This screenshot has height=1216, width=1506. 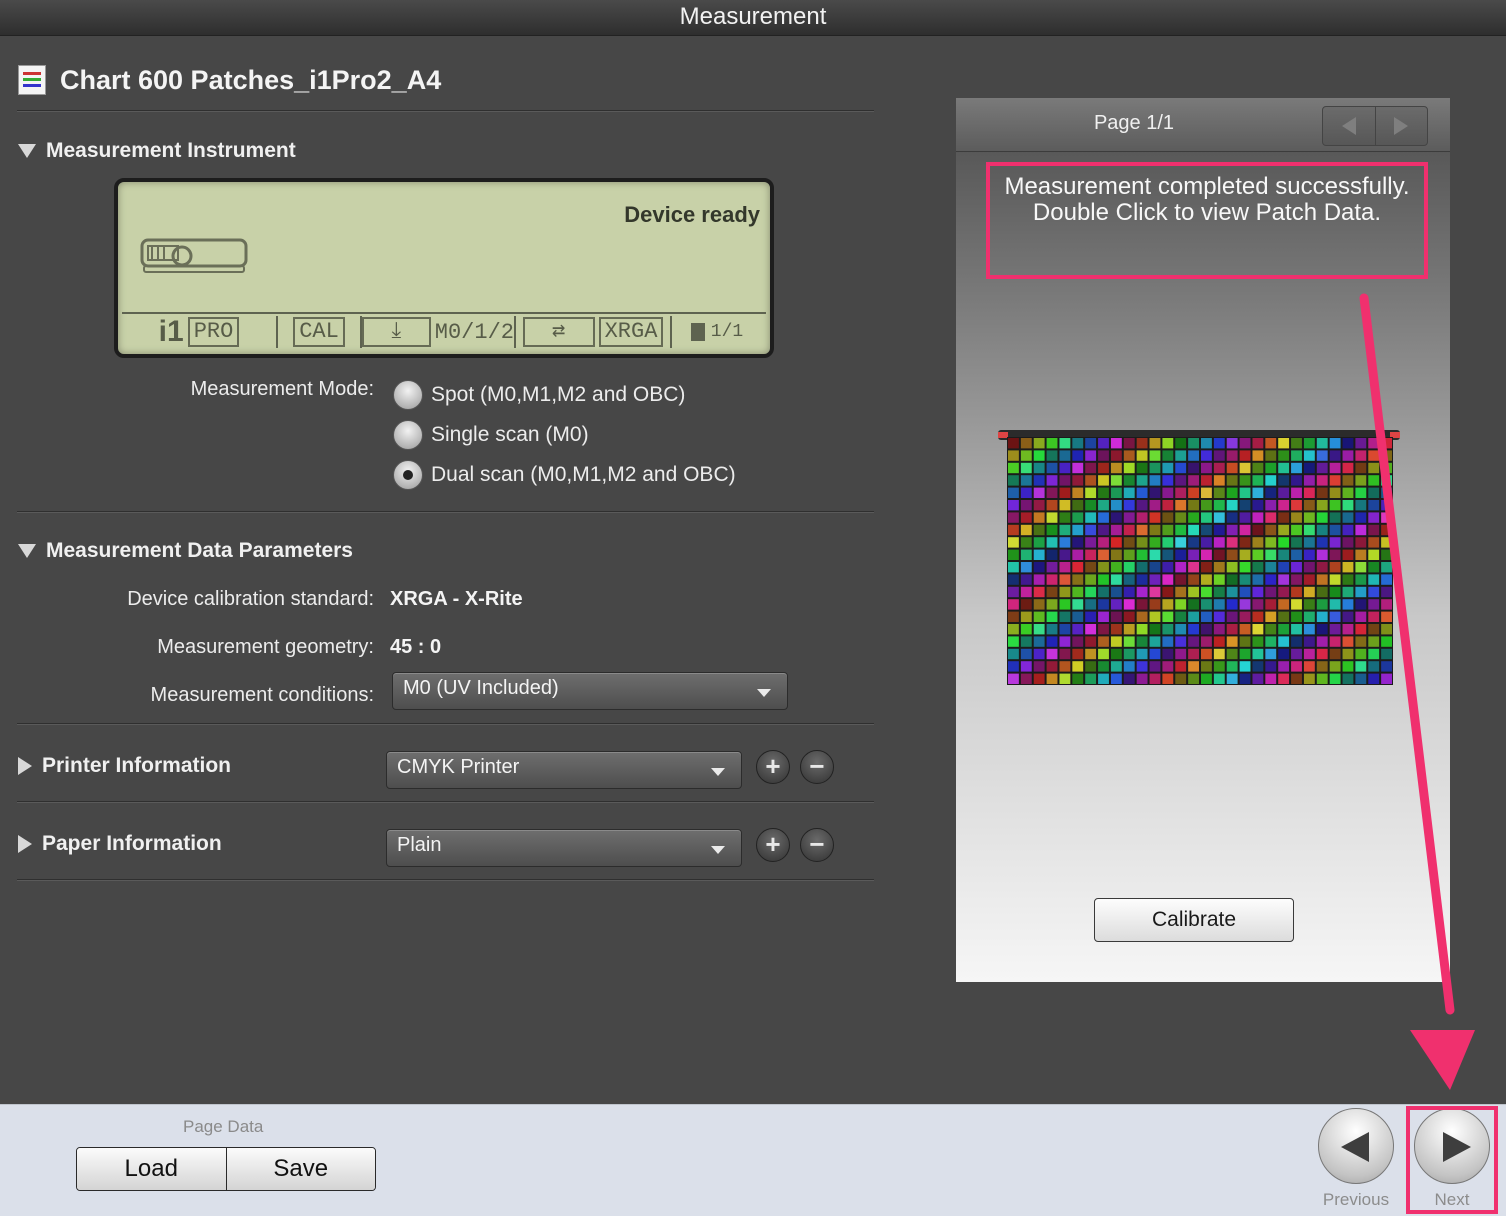 I want to click on annotation-arrow, so click(x=1417, y=691).